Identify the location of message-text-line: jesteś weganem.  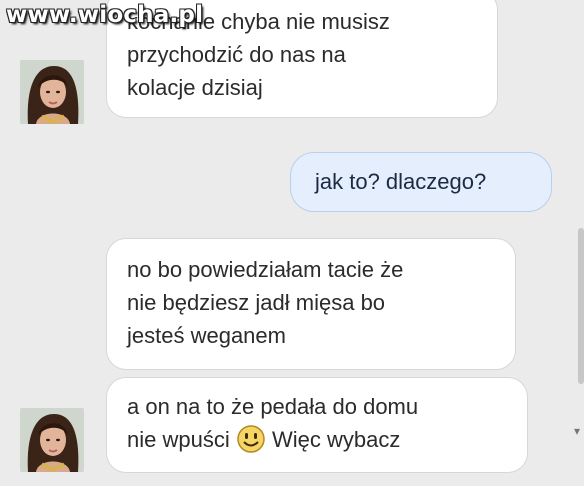
(206, 335).